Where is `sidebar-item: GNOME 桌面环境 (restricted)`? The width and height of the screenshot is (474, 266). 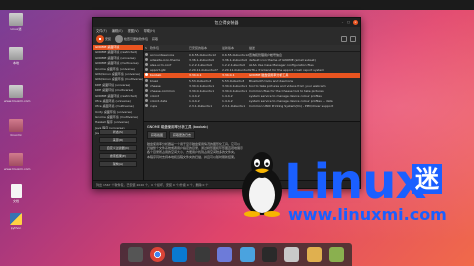 sidebar-item: GNOME 桌面环境 (restricted) is located at coordinates (118, 52).